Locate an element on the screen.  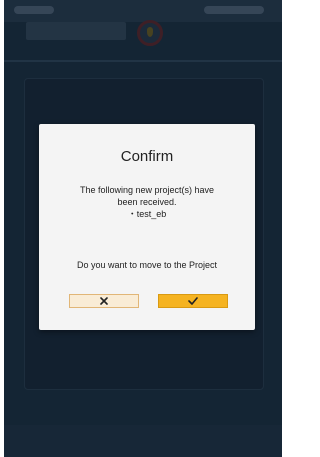
message-line: The following new project(s) have is located at coordinates (147, 190).